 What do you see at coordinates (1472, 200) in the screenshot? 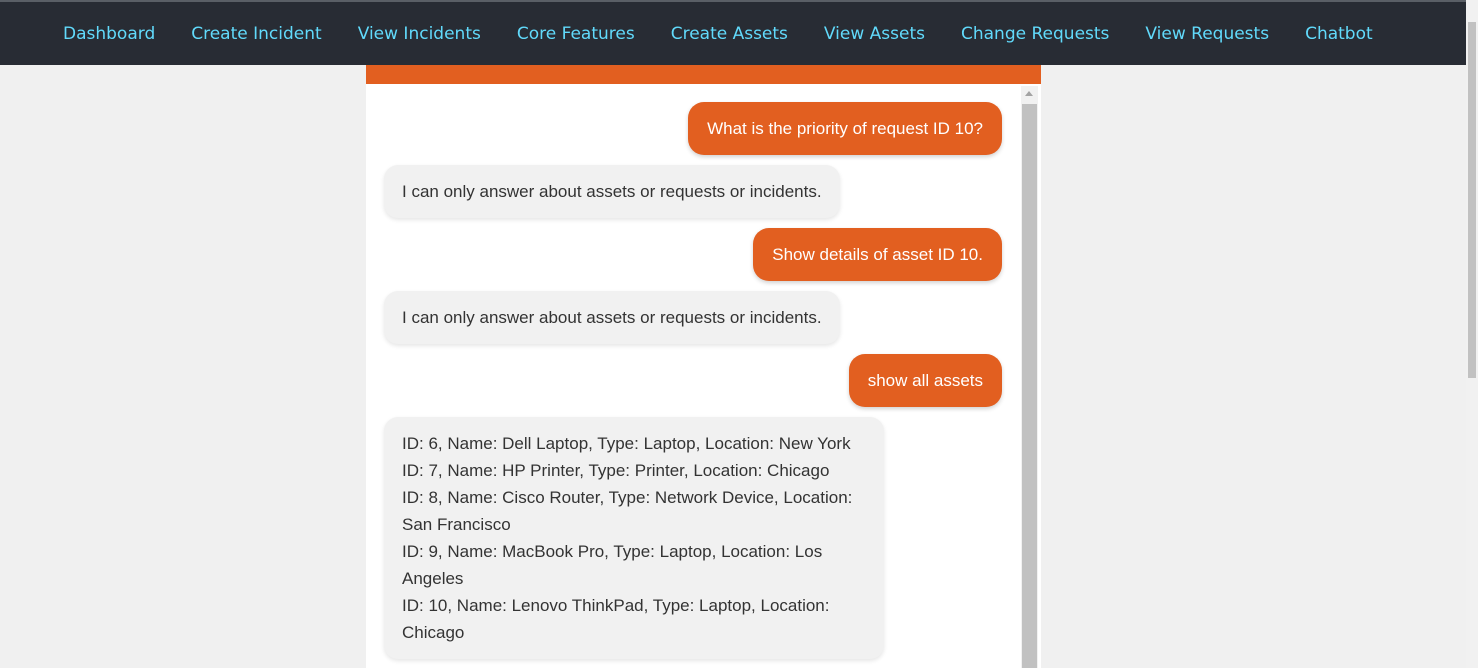
I see `page-scrollbar-thumb` at bounding box center [1472, 200].